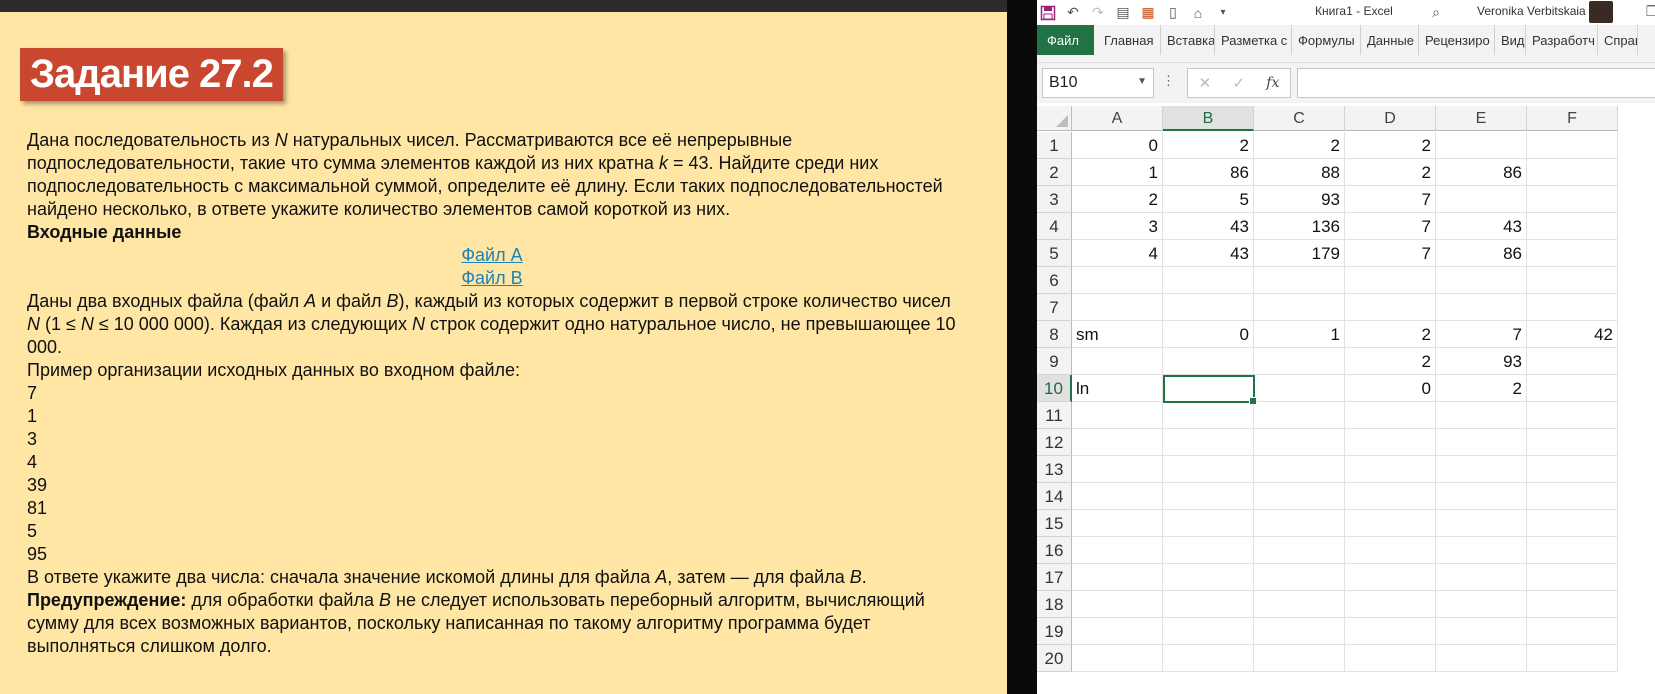  Describe the element at coordinates (1572, 145) in the screenshot. I see `cell-f1` at that location.